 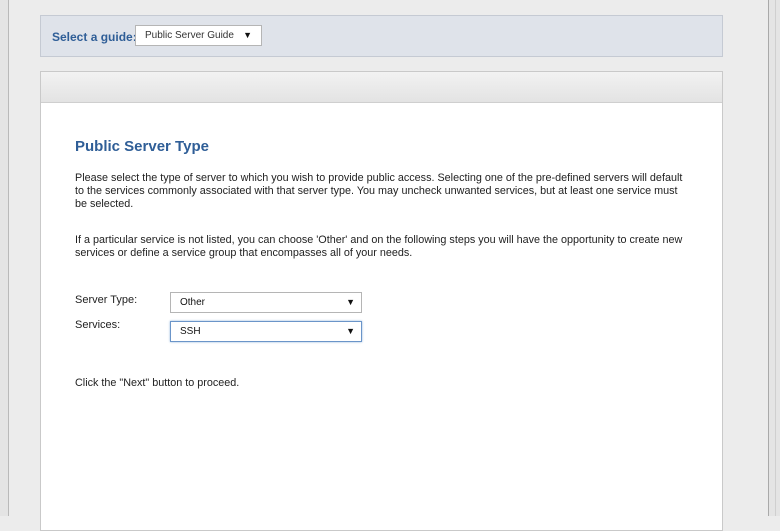 I want to click on guide-label: Select a guide:, so click(x=94, y=37).